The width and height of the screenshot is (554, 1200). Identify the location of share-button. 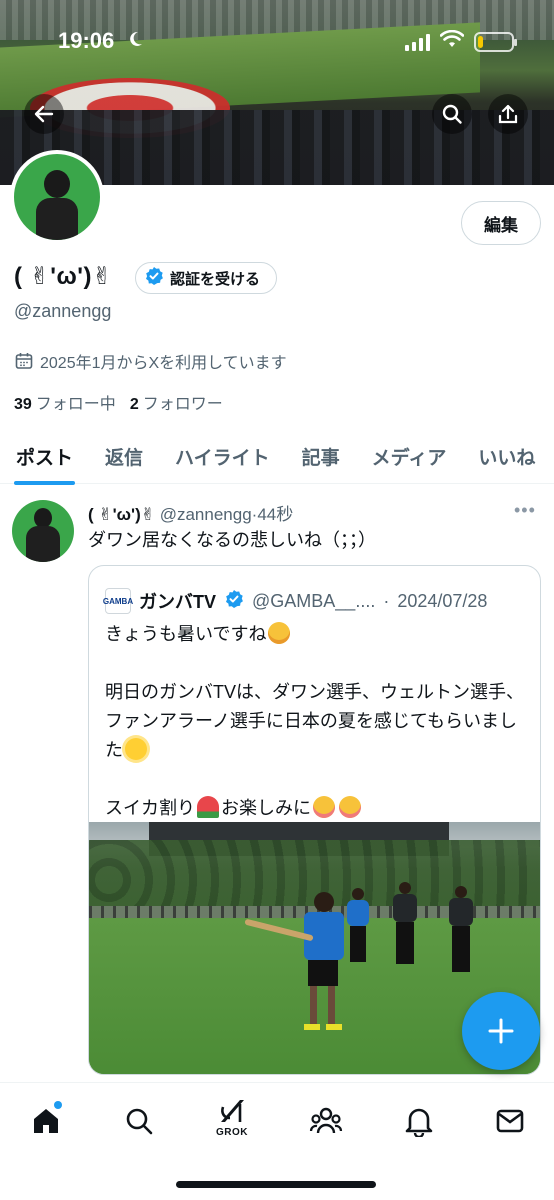
(508, 114).